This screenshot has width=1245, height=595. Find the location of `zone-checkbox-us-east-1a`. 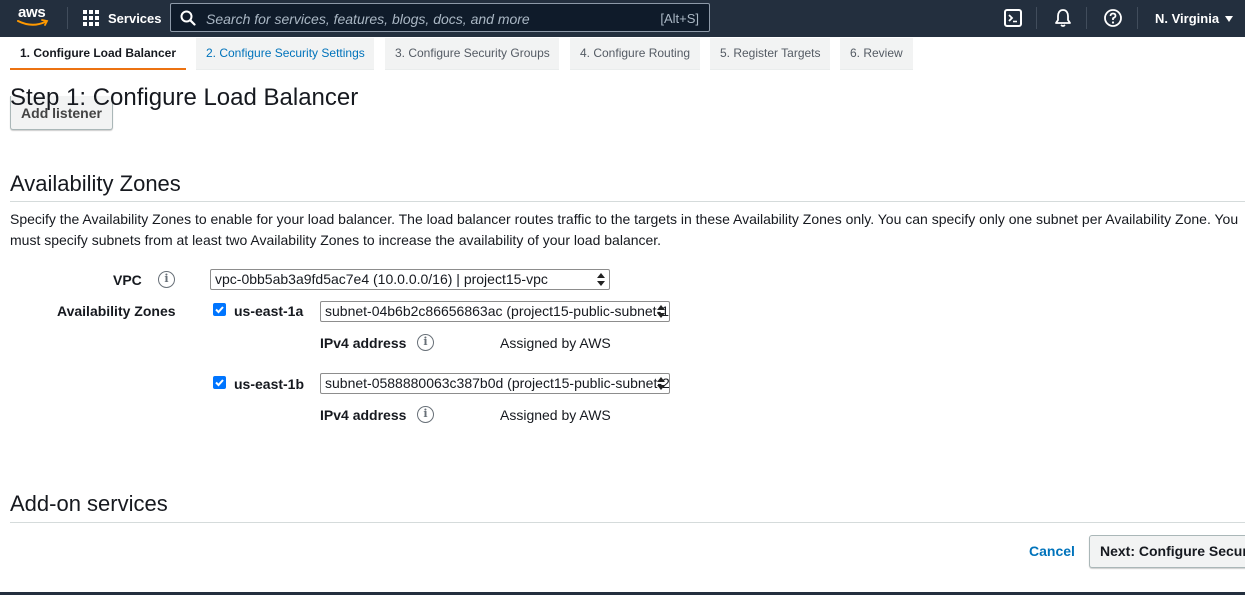

zone-checkbox-us-east-1a is located at coordinates (219, 309).